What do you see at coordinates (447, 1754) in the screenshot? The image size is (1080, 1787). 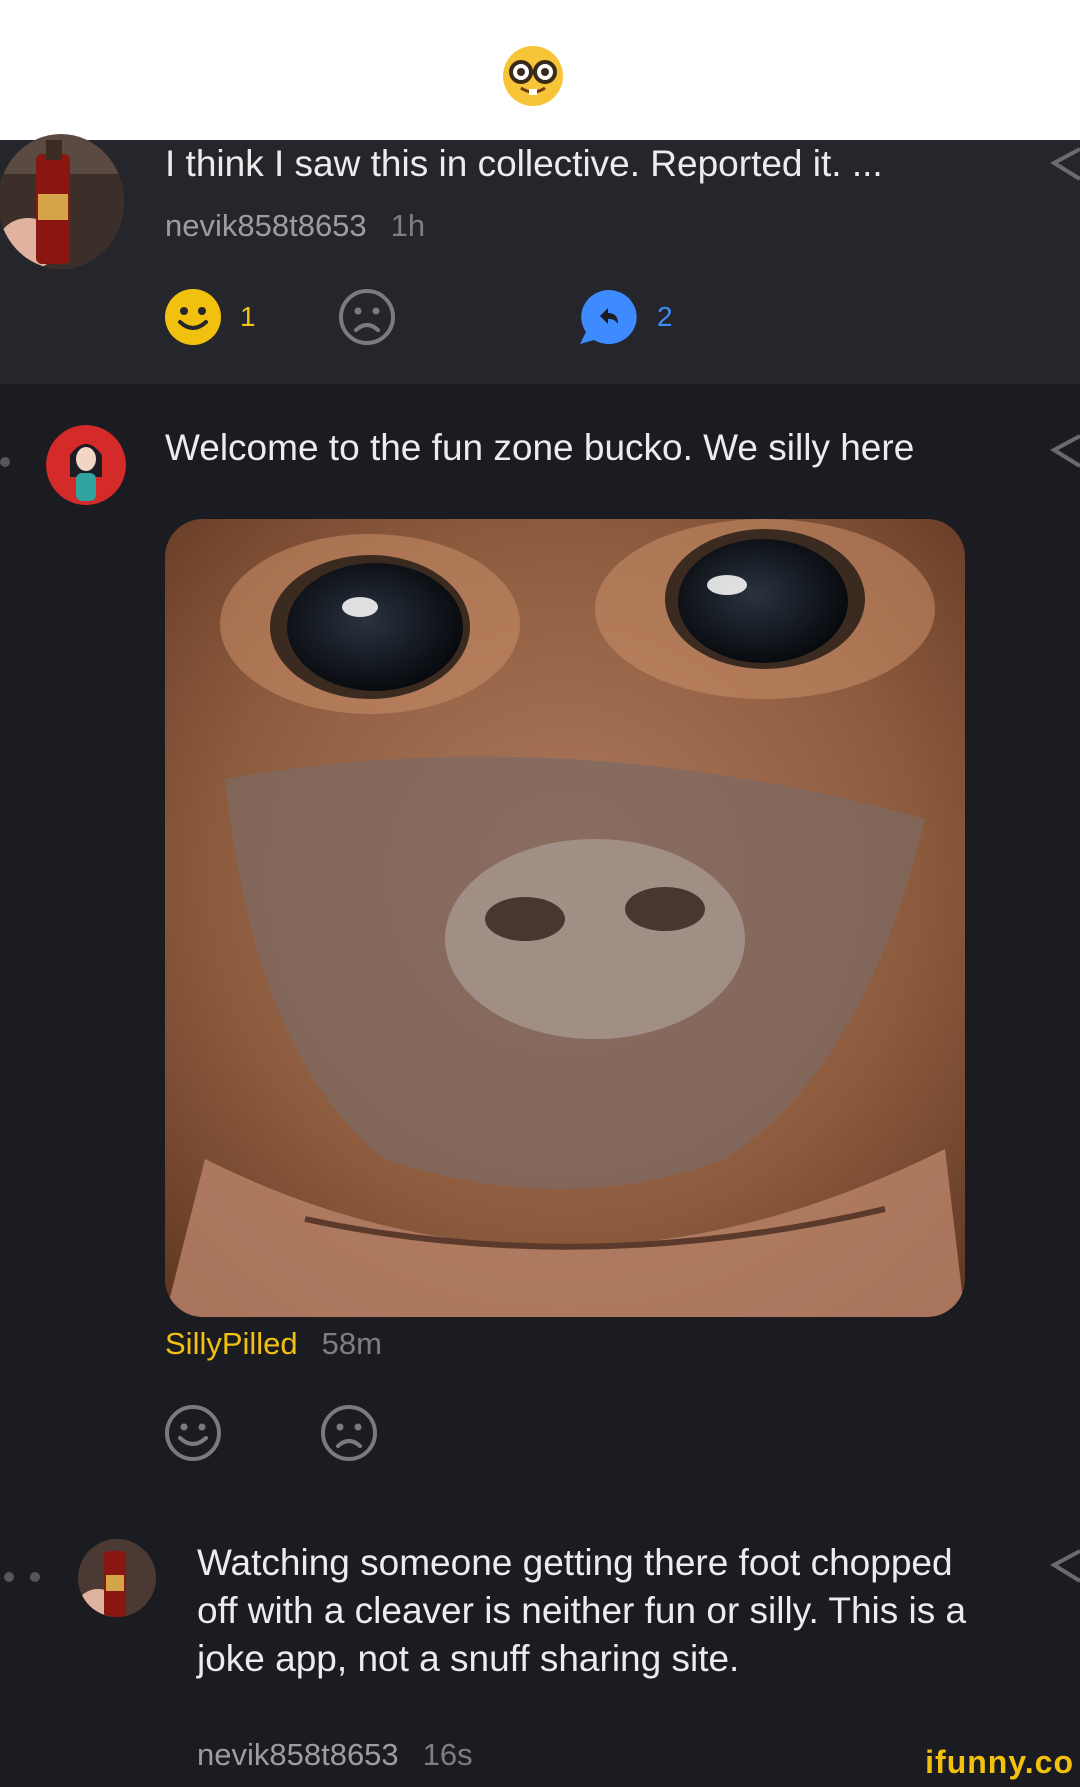 I see `comment-3-time: 16s` at bounding box center [447, 1754].